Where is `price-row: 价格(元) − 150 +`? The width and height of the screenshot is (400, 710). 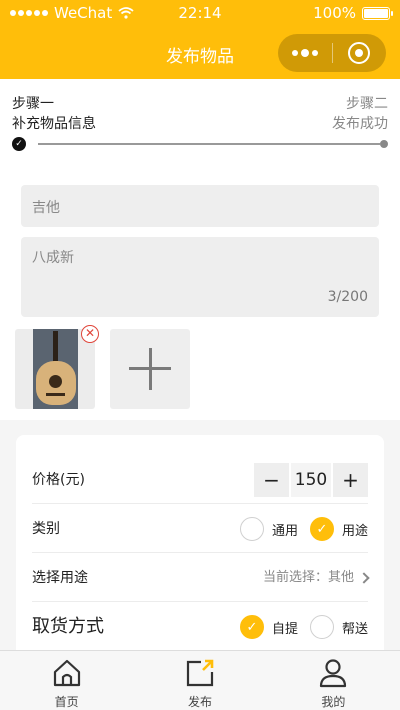 price-row: 价格(元) − 150 + is located at coordinates (200, 480).